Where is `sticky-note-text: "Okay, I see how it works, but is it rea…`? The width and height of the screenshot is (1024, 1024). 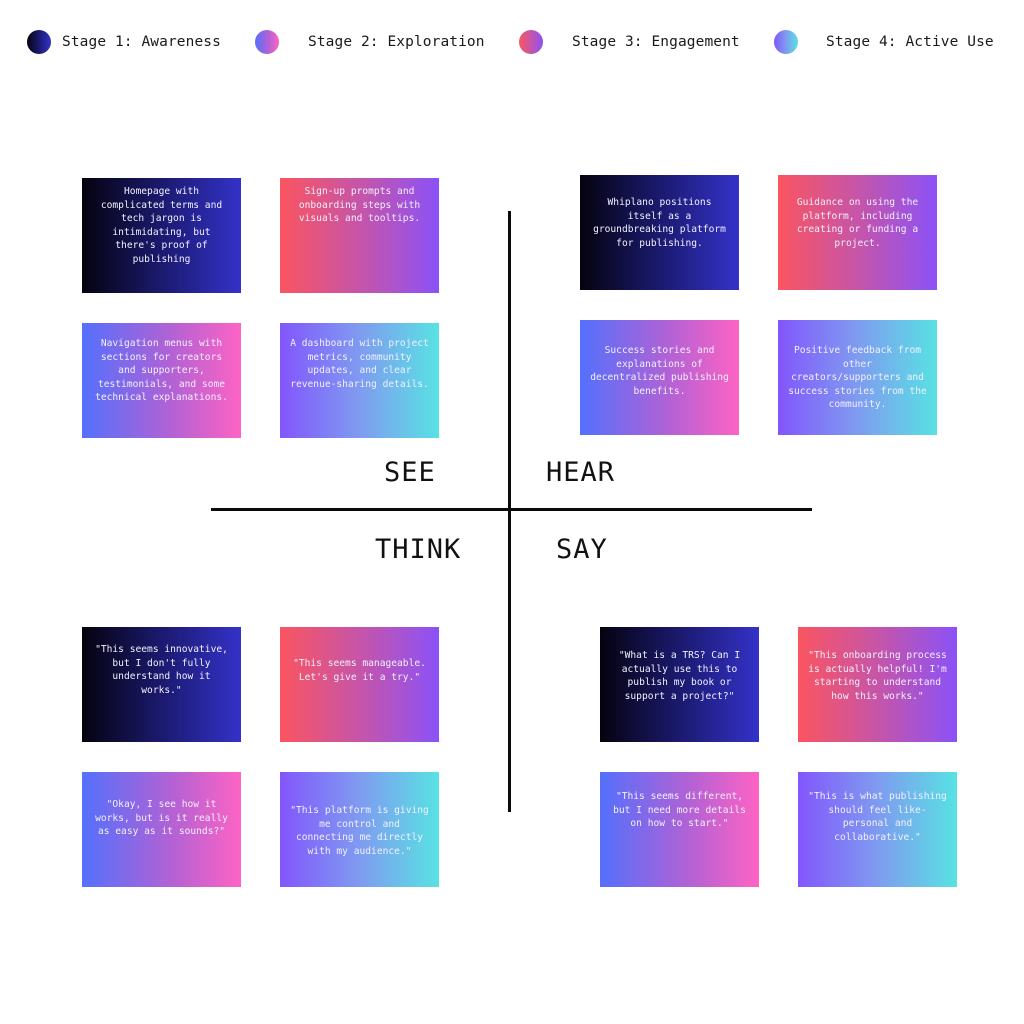 sticky-note-text: "Okay, I see how it works, but is it rea… is located at coordinates (161, 818).